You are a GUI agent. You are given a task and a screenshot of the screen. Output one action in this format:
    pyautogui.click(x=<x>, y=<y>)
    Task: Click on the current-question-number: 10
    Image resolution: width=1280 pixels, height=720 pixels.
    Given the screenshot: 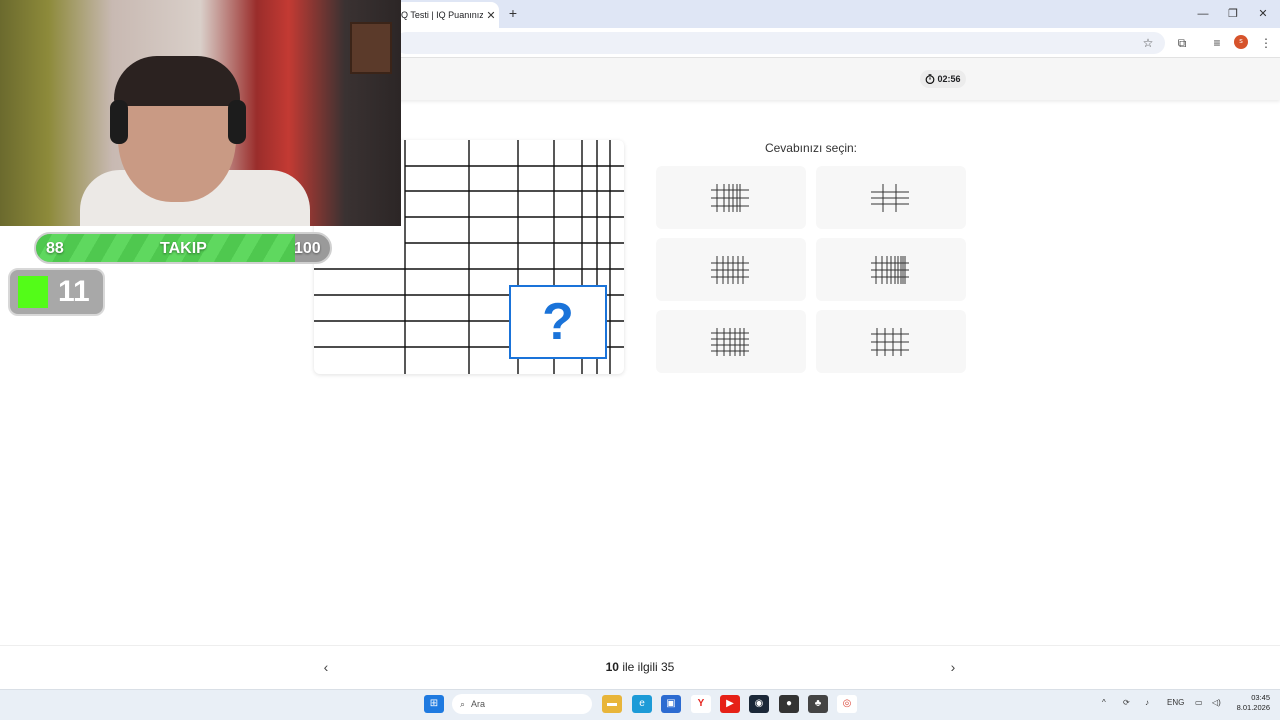 What is the action you would take?
    pyautogui.click(x=612, y=667)
    